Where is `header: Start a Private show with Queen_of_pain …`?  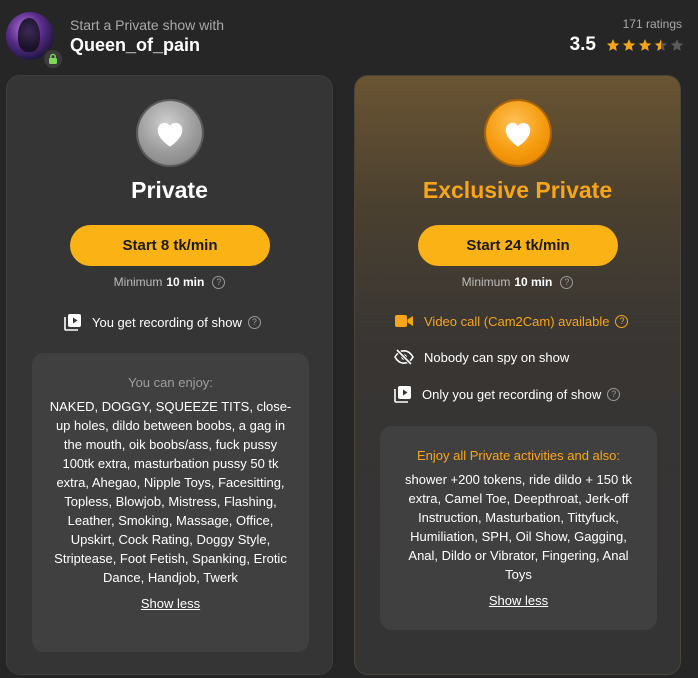
header: Start a Private show with Queen_of_pain … is located at coordinates (349, 35).